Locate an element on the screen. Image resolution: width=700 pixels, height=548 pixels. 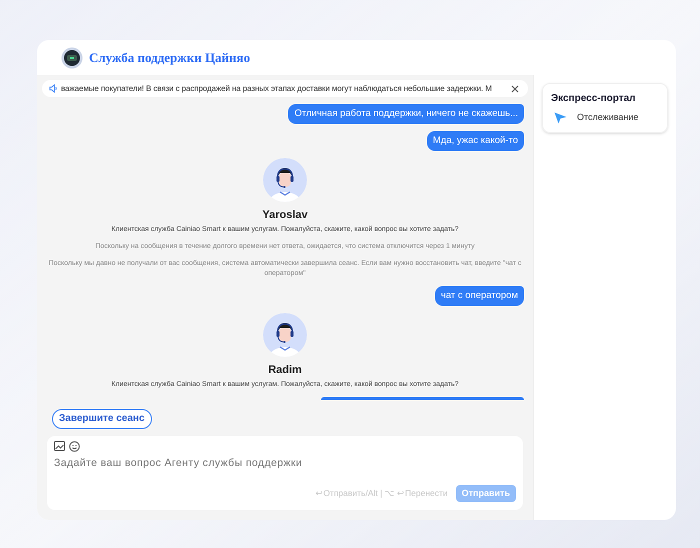
window-title: Служба поддержки Цайняо is located at coordinates (169, 57).